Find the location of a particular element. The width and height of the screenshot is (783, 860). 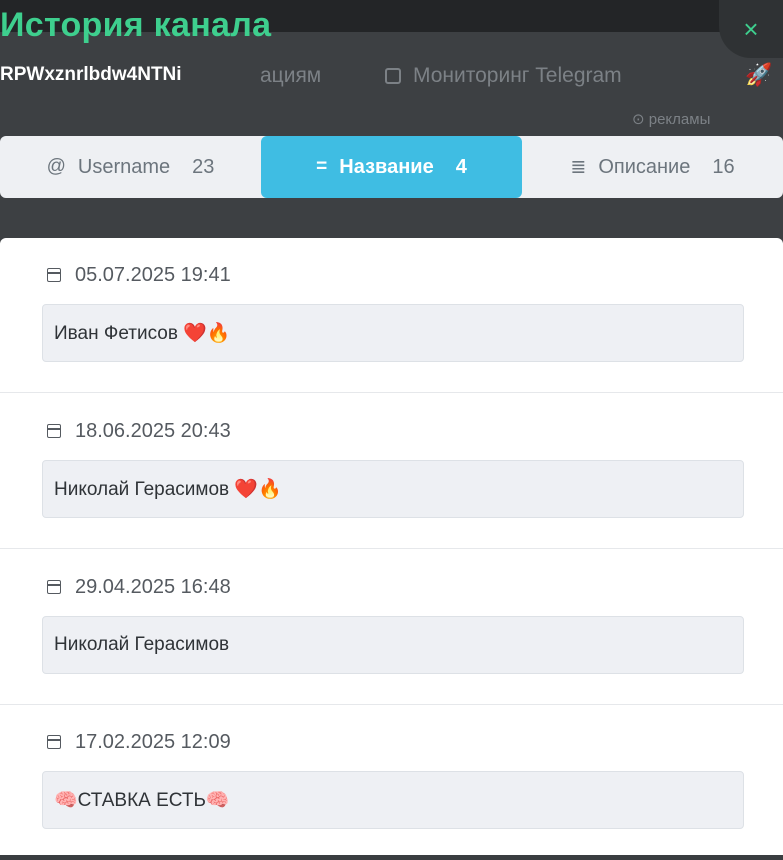

tab-label: Описание is located at coordinates (644, 166).